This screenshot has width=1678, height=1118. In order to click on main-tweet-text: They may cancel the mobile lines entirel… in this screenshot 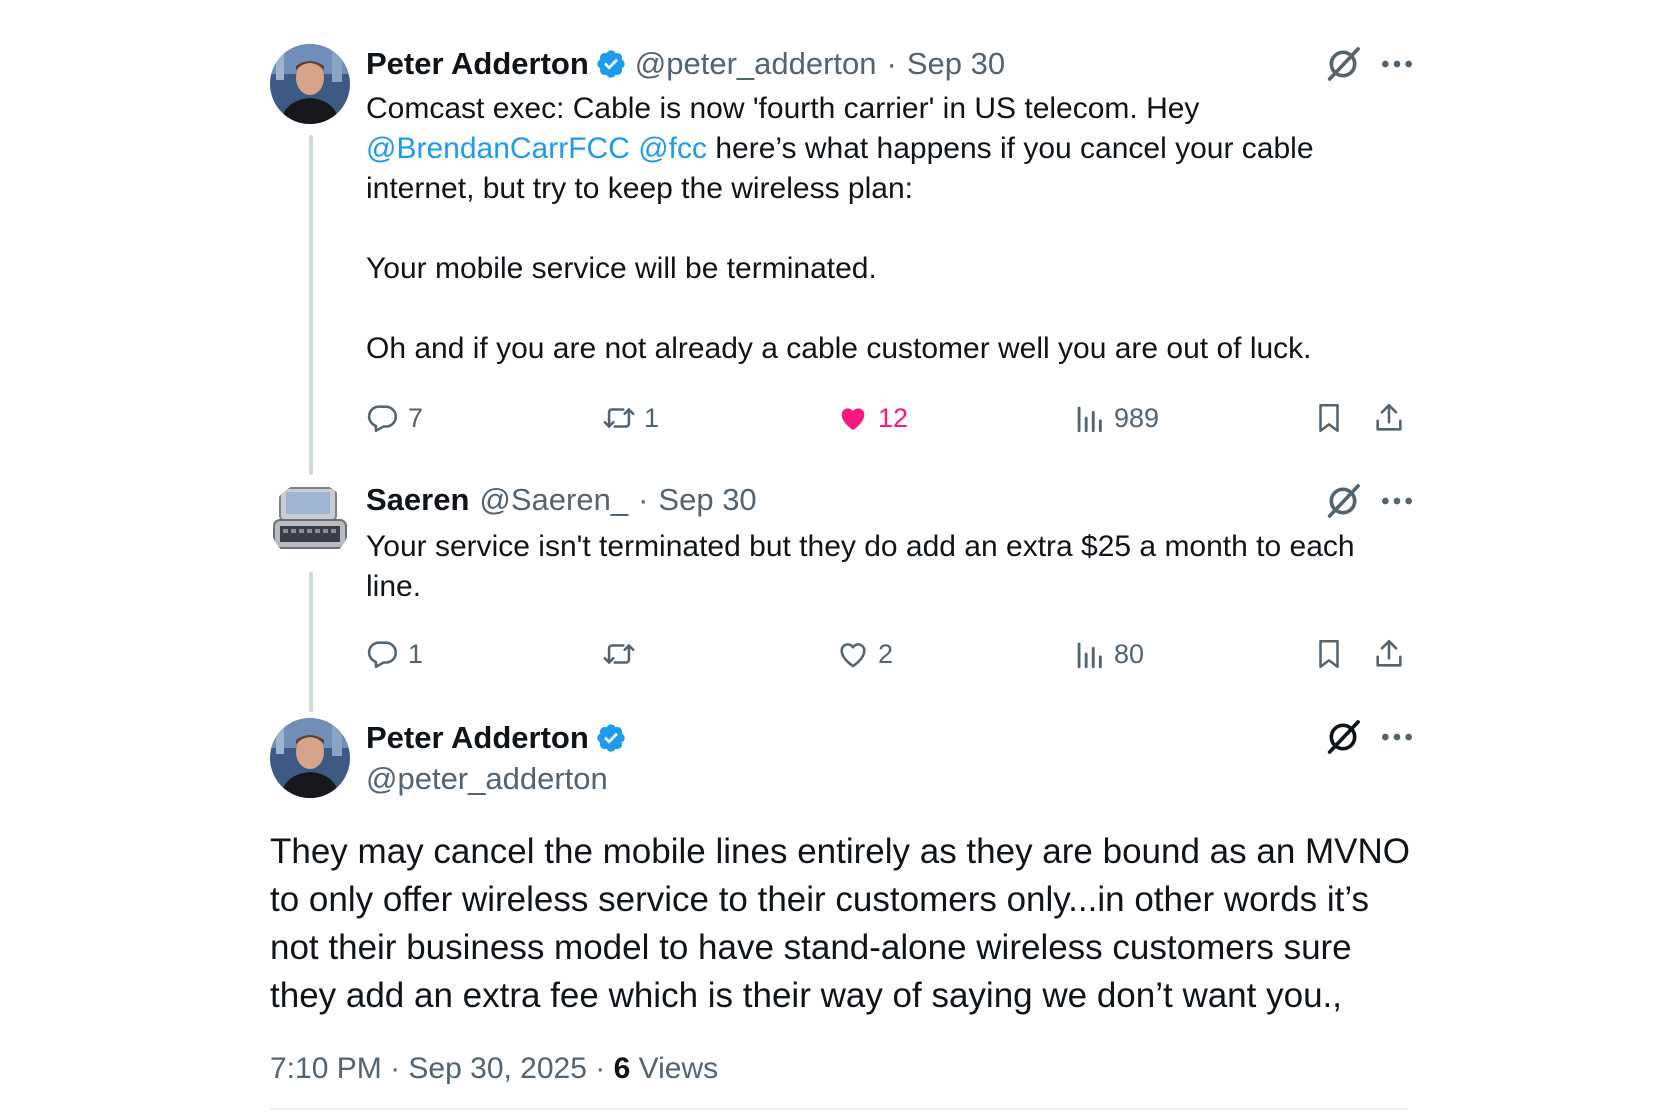, I will do `click(845, 924)`.